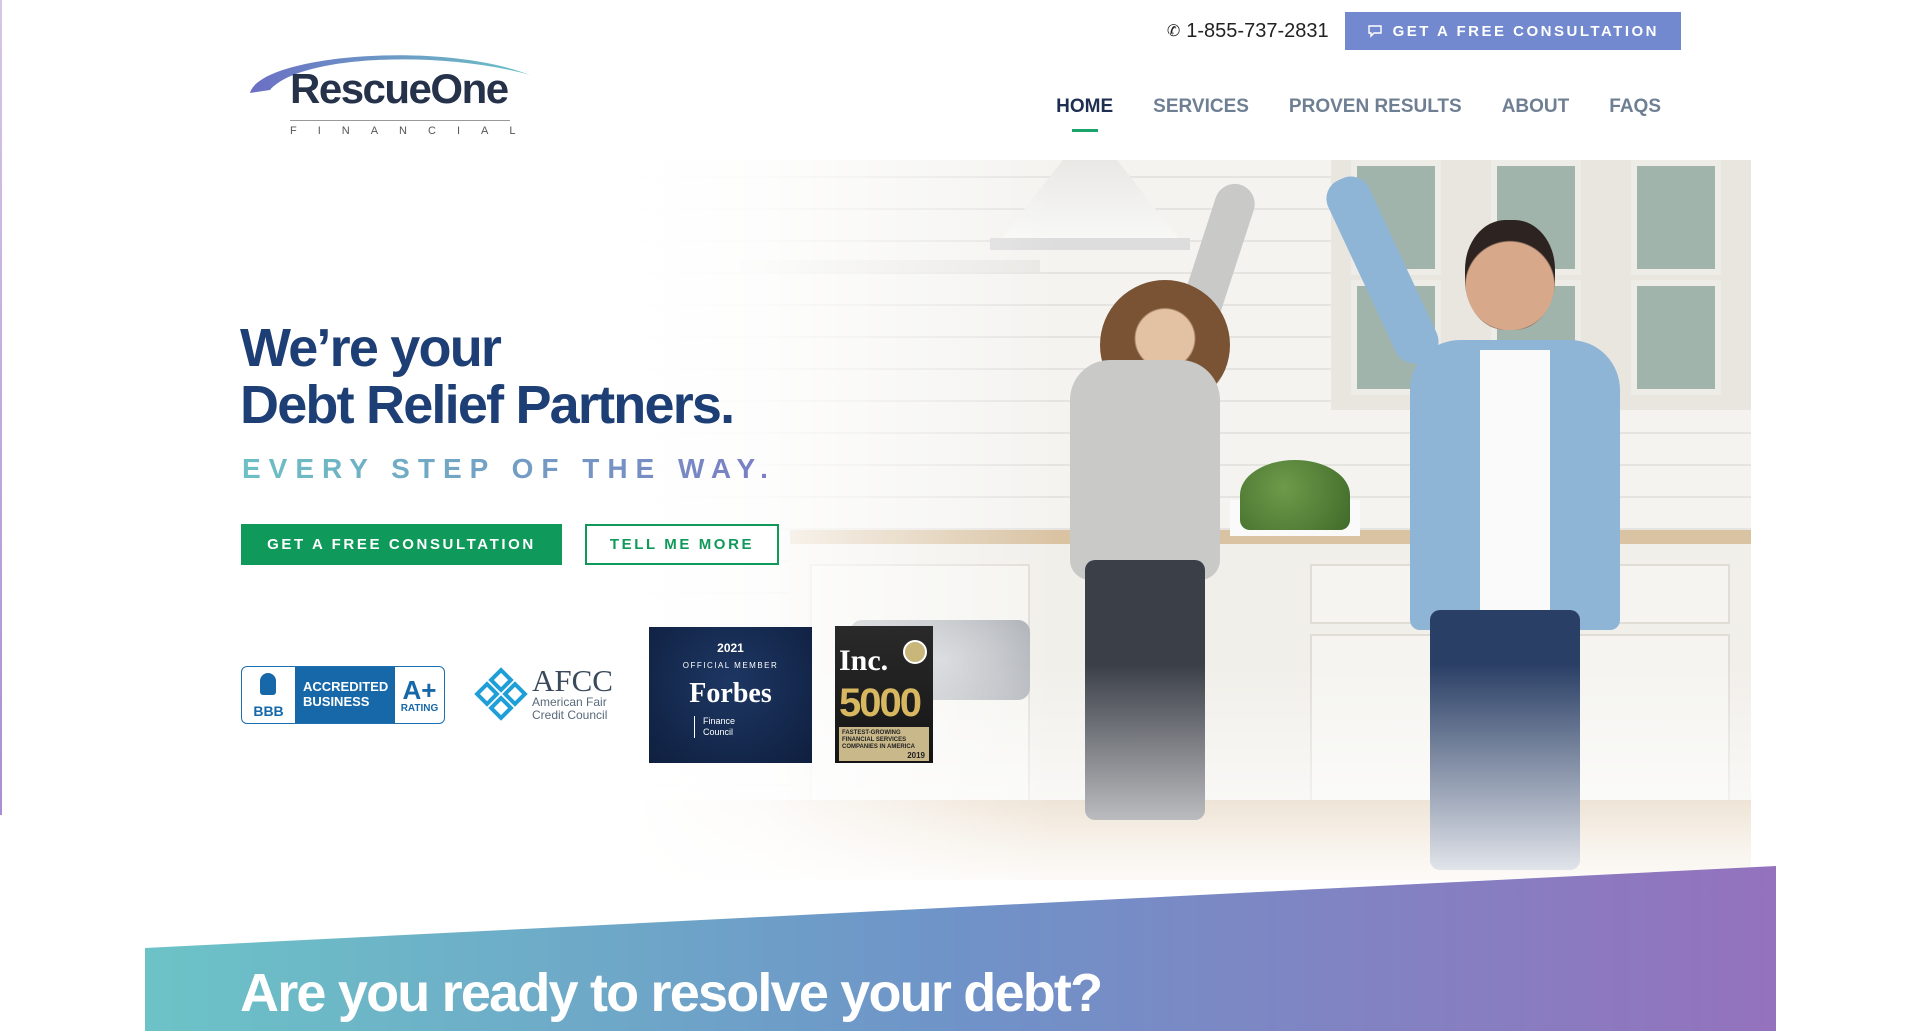 The width and height of the screenshot is (1921, 1031). I want to click on bbb-grade-label: RATING, so click(419, 708).